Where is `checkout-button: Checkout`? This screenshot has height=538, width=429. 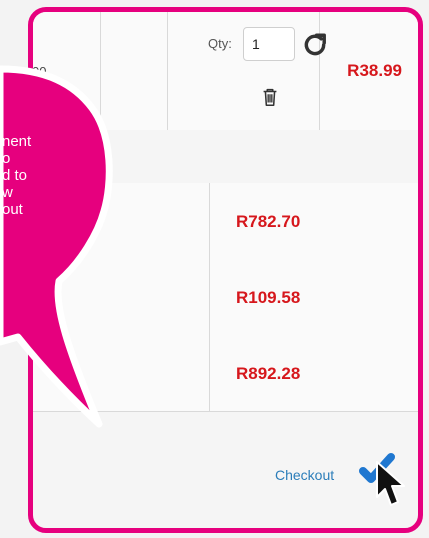
checkout-button: Checkout is located at coordinates (304, 475).